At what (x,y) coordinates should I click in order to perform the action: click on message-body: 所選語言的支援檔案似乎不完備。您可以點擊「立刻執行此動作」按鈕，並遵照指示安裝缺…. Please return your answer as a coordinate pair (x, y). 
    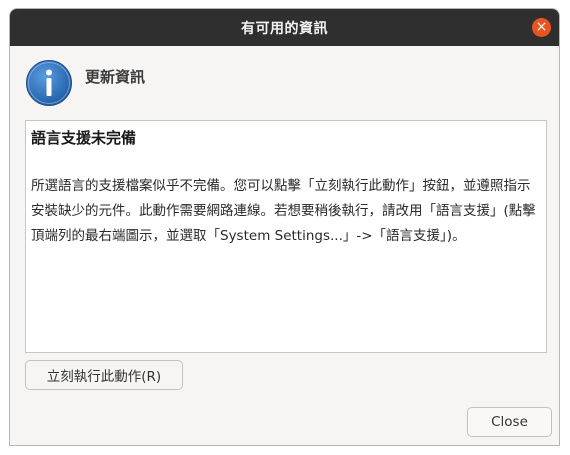
    Looking at the image, I should click on (283, 211).